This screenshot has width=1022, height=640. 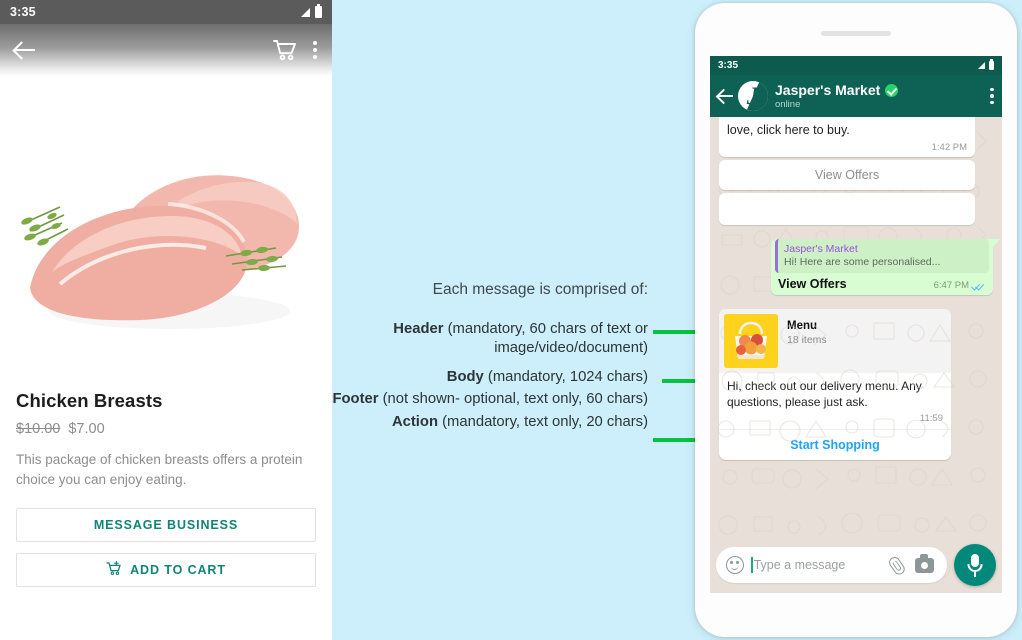 I want to click on phone-speaker-slot, so click(x=856, y=33).